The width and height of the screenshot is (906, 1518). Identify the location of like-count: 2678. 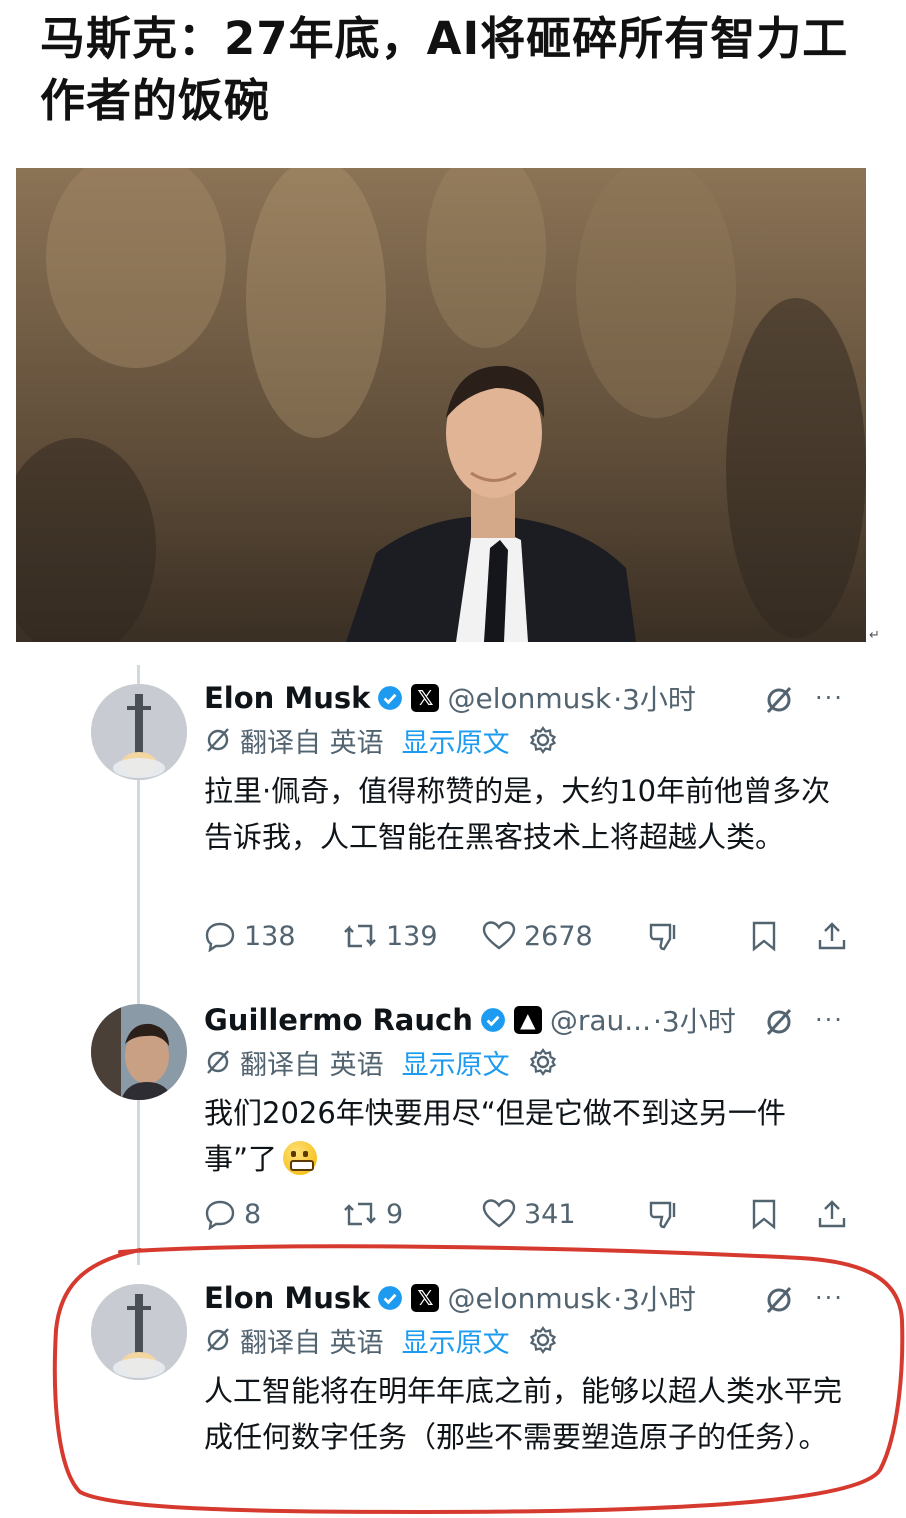
(558, 936).